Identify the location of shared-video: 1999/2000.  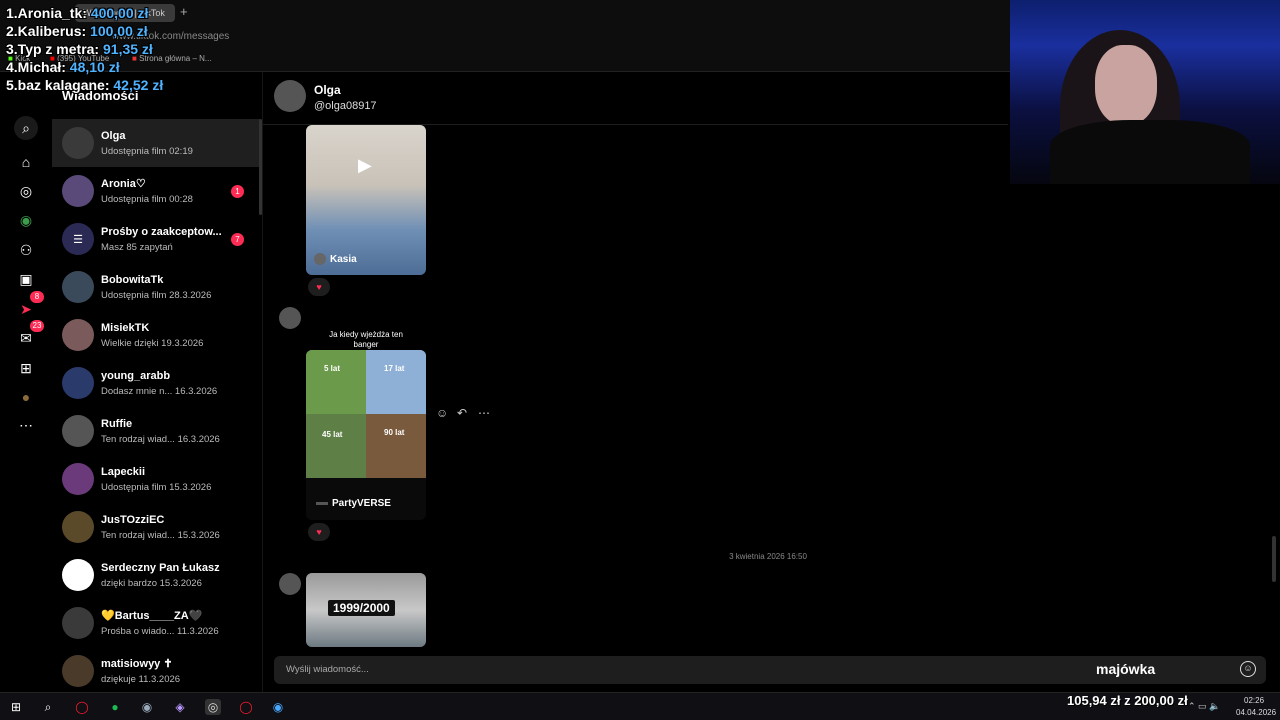
(366, 610).